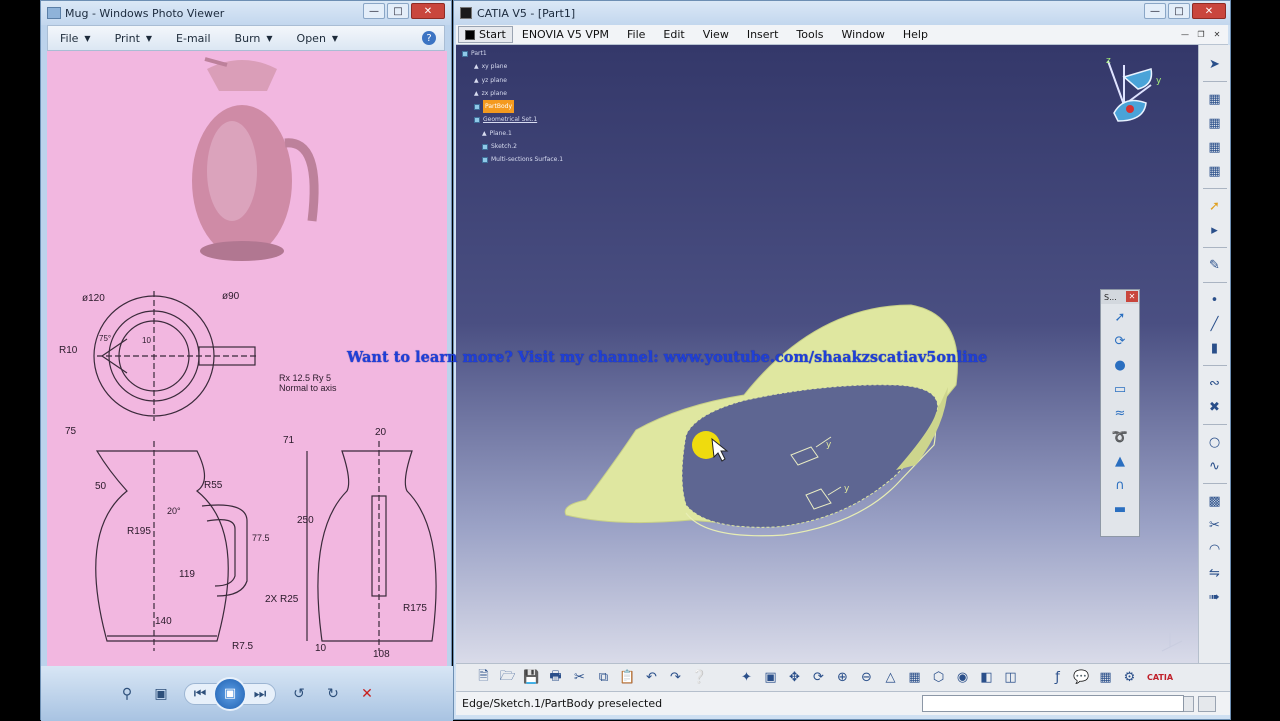 The image size is (1280, 721). Describe the element at coordinates (1215, 64) in the screenshot. I see `workbench-icon: ➤` at that location.